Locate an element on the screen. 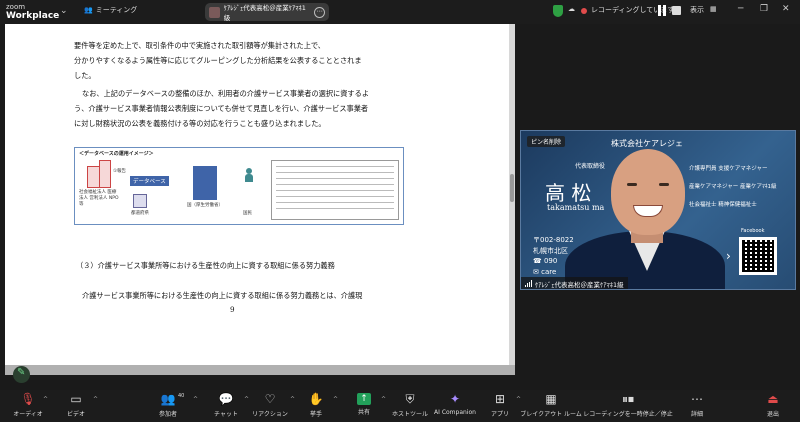 The image size is (800, 422). recording-dot-icon is located at coordinates (584, 11).